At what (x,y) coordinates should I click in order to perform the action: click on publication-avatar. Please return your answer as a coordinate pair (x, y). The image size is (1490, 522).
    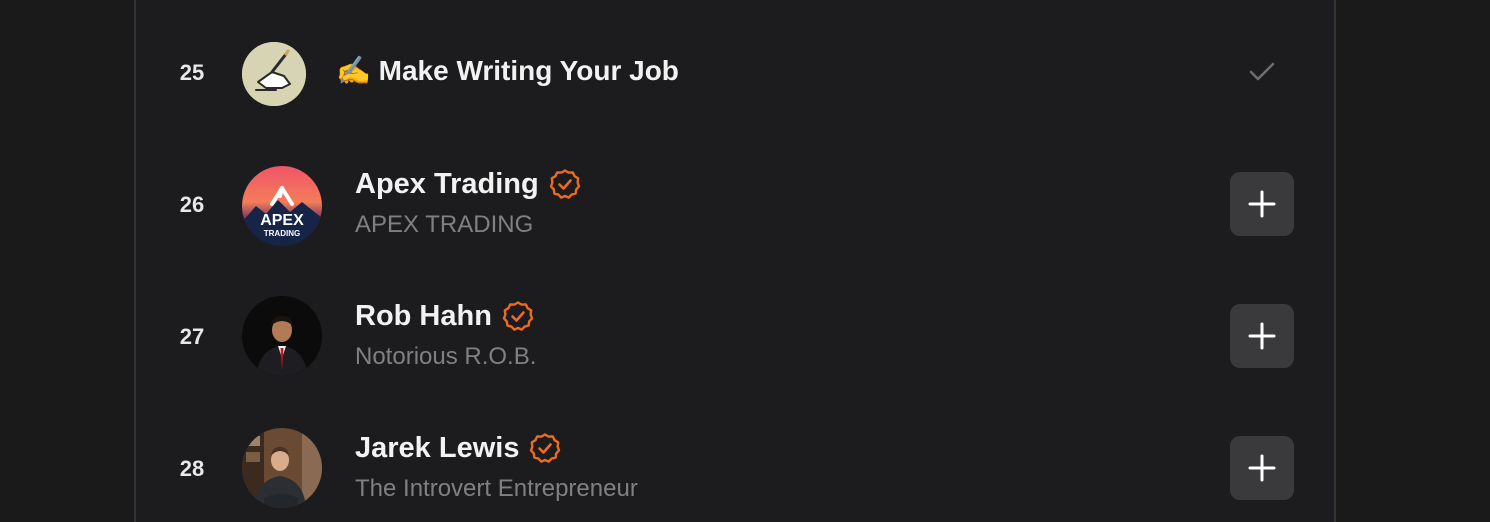
    Looking at the image, I should click on (274, 74).